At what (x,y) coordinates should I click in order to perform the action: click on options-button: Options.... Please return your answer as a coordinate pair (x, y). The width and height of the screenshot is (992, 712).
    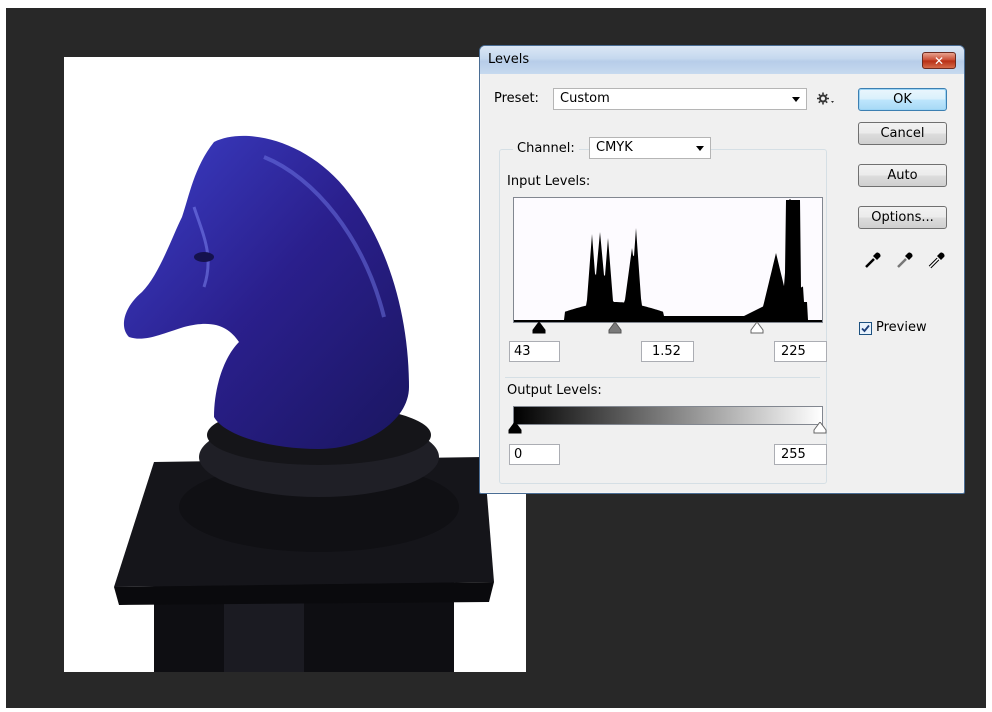
    Looking at the image, I should click on (902, 217).